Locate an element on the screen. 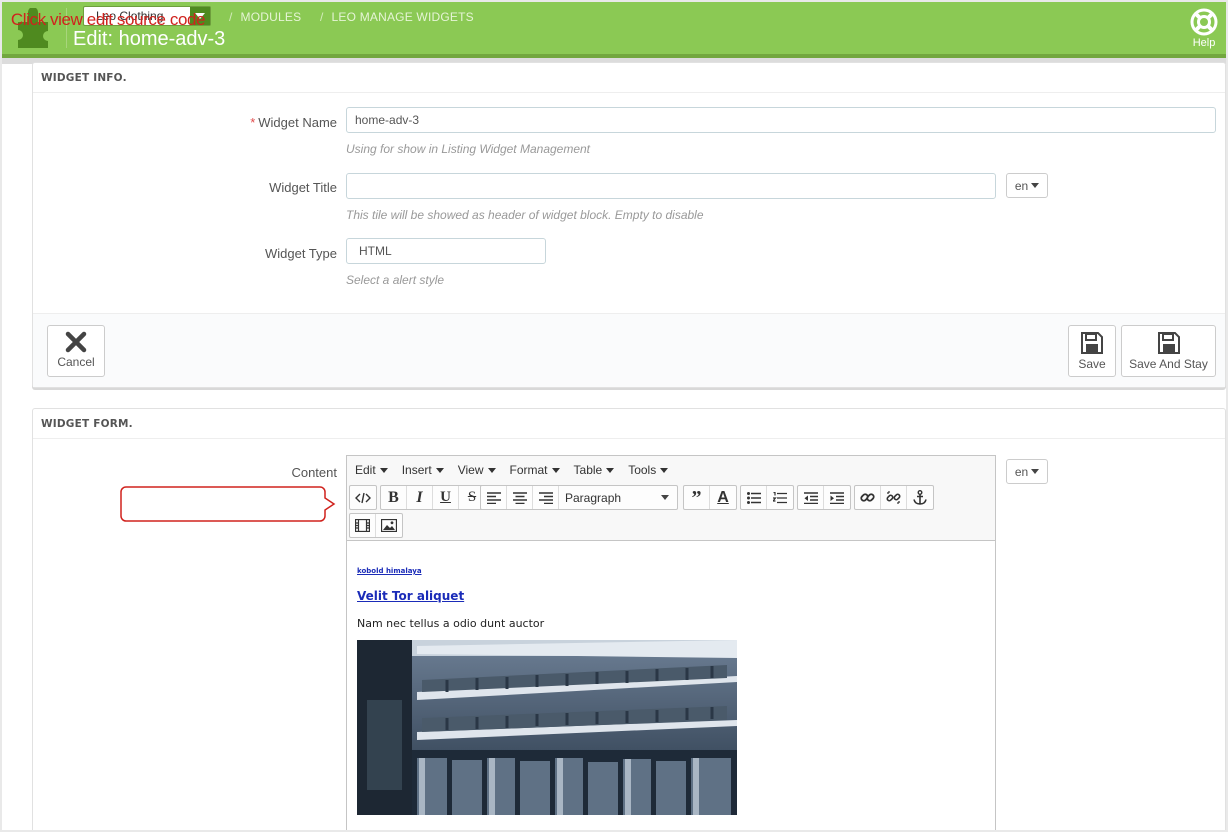 This screenshot has width=1228, height=832. widget-type-hint: Select a alert style is located at coordinates (395, 280).